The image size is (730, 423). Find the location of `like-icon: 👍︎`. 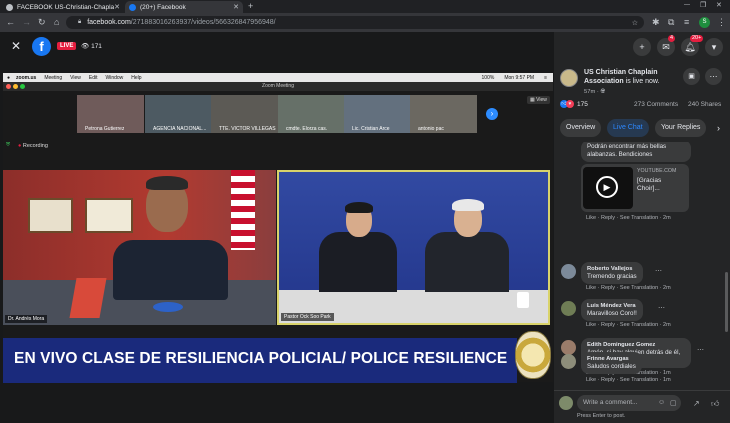

like-icon: 👍︎ is located at coordinates (715, 404).